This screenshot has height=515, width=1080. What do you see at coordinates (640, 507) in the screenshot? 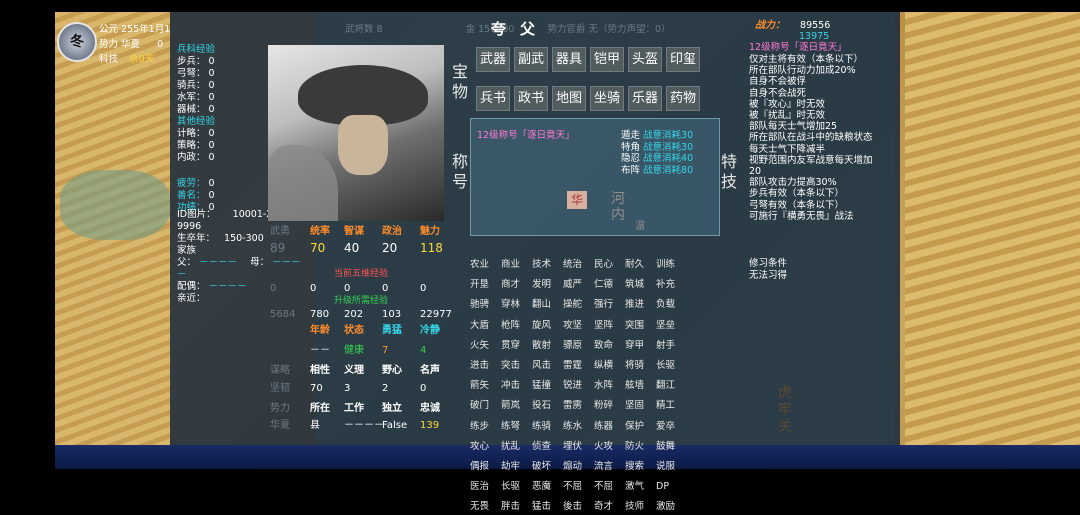
I see `skill-item: 技师` at bounding box center [640, 507].